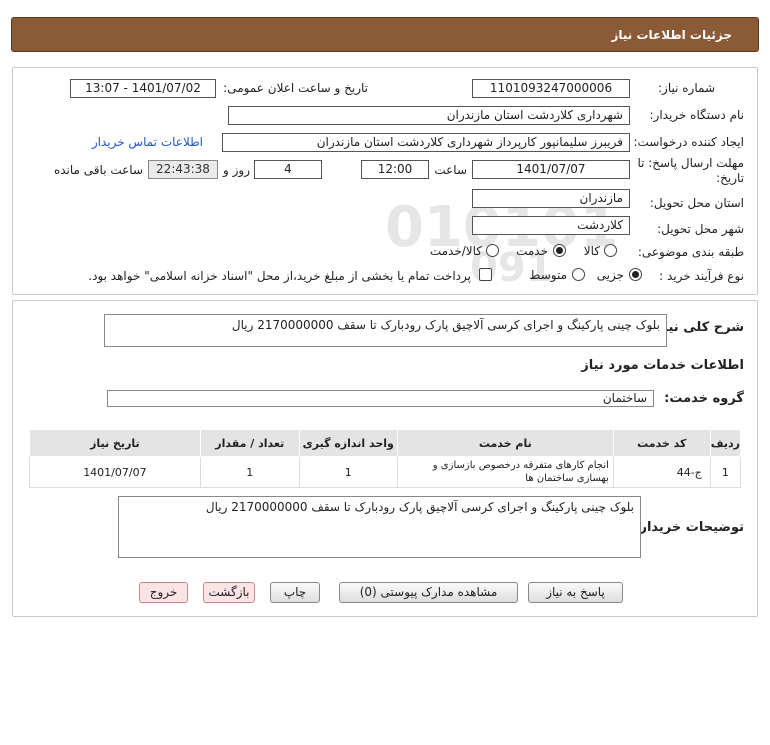 Image resolution: width=770 pixels, height=745 pixels. Describe the element at coordinates (725, 443) in the screenshot. I see `col-row-number: ردیف` at that location.